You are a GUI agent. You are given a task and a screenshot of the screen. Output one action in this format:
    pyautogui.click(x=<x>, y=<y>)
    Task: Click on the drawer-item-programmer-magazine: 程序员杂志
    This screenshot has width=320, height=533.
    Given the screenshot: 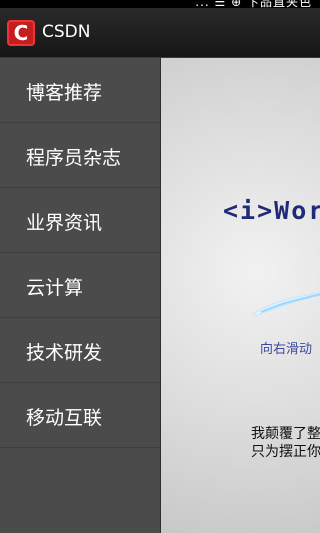 What is the action you would take?
    pyautogui.click(x=80, y=155)
    